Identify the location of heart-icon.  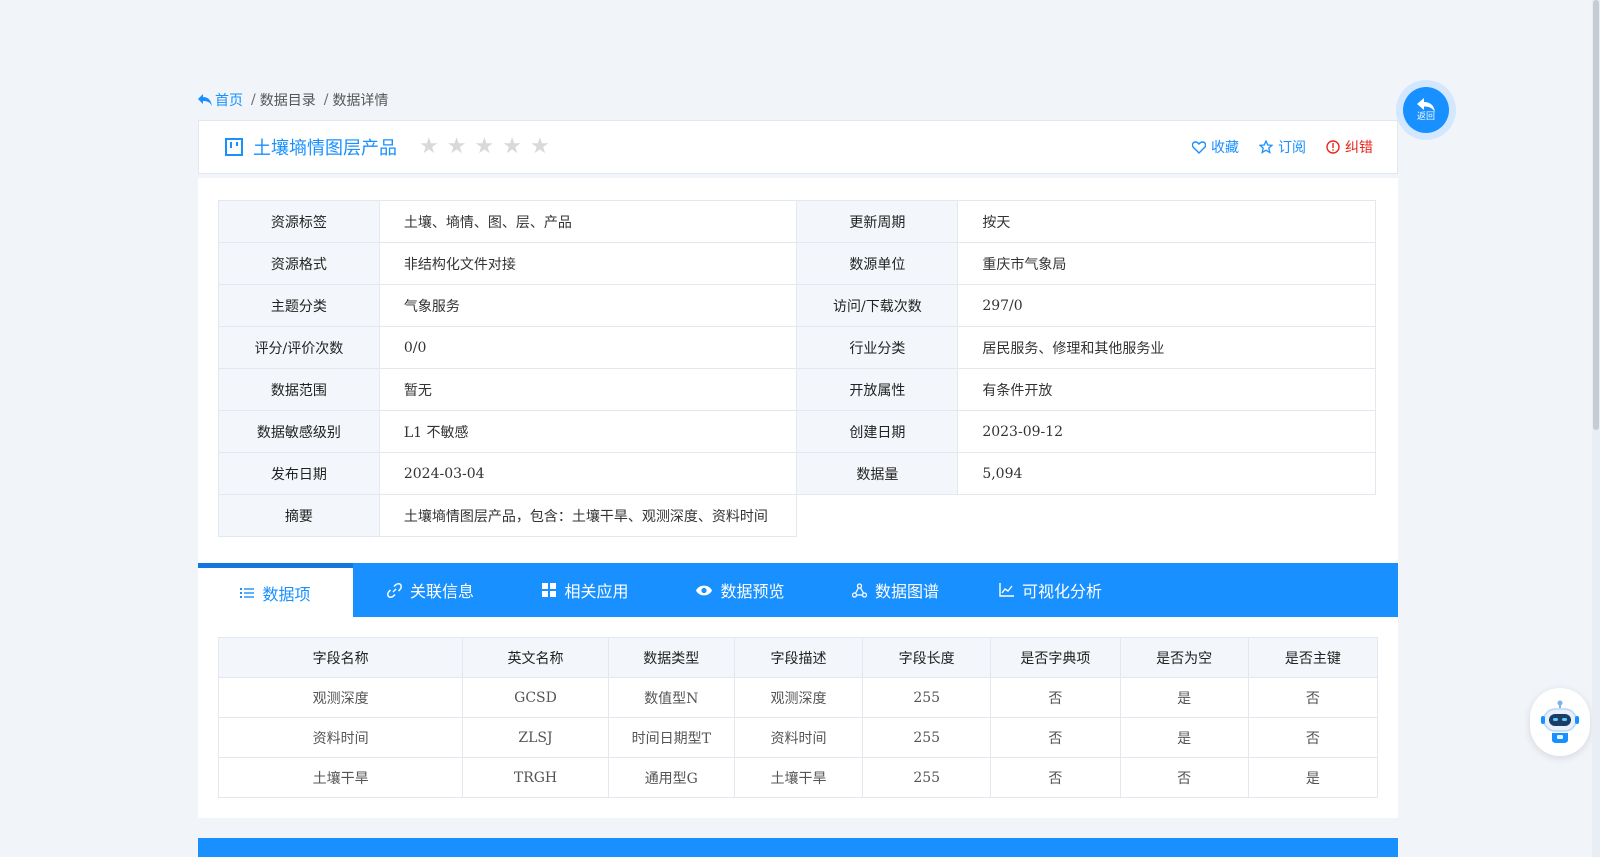
(1199, 147).